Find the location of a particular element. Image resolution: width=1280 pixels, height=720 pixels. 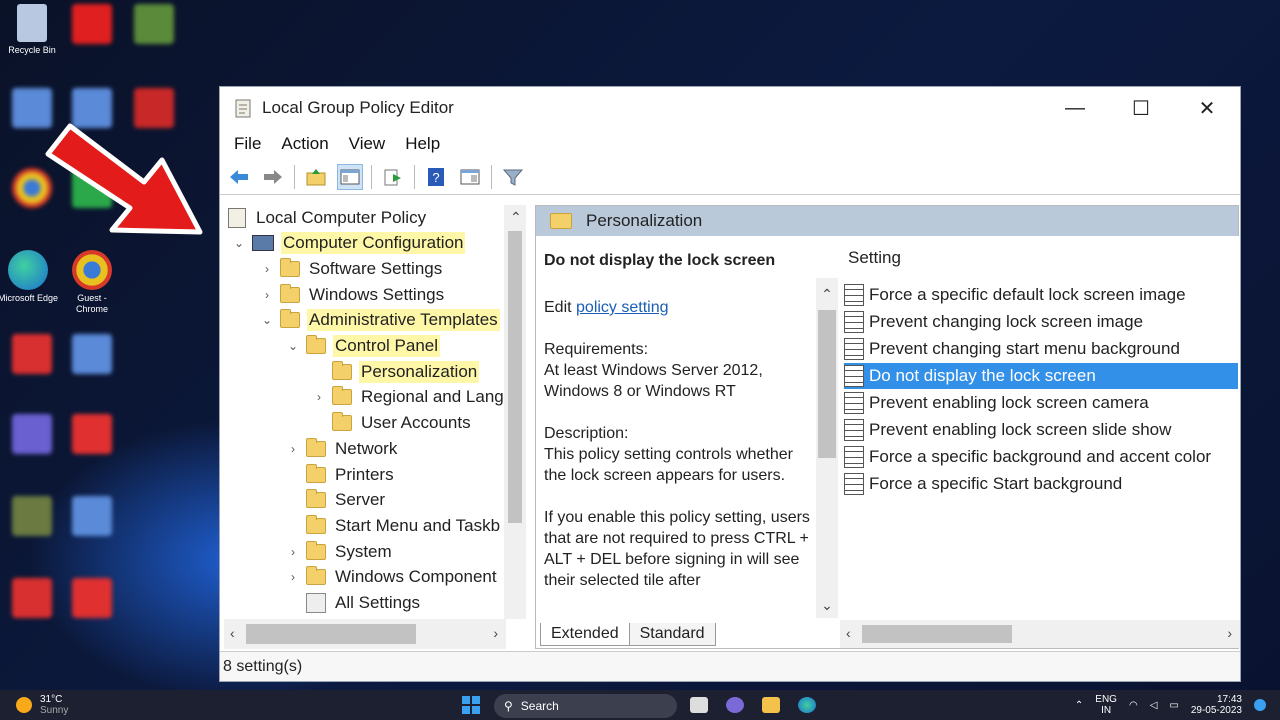

tree-item: ⌄ Computer Configuration is located at coordinates (349, 243).